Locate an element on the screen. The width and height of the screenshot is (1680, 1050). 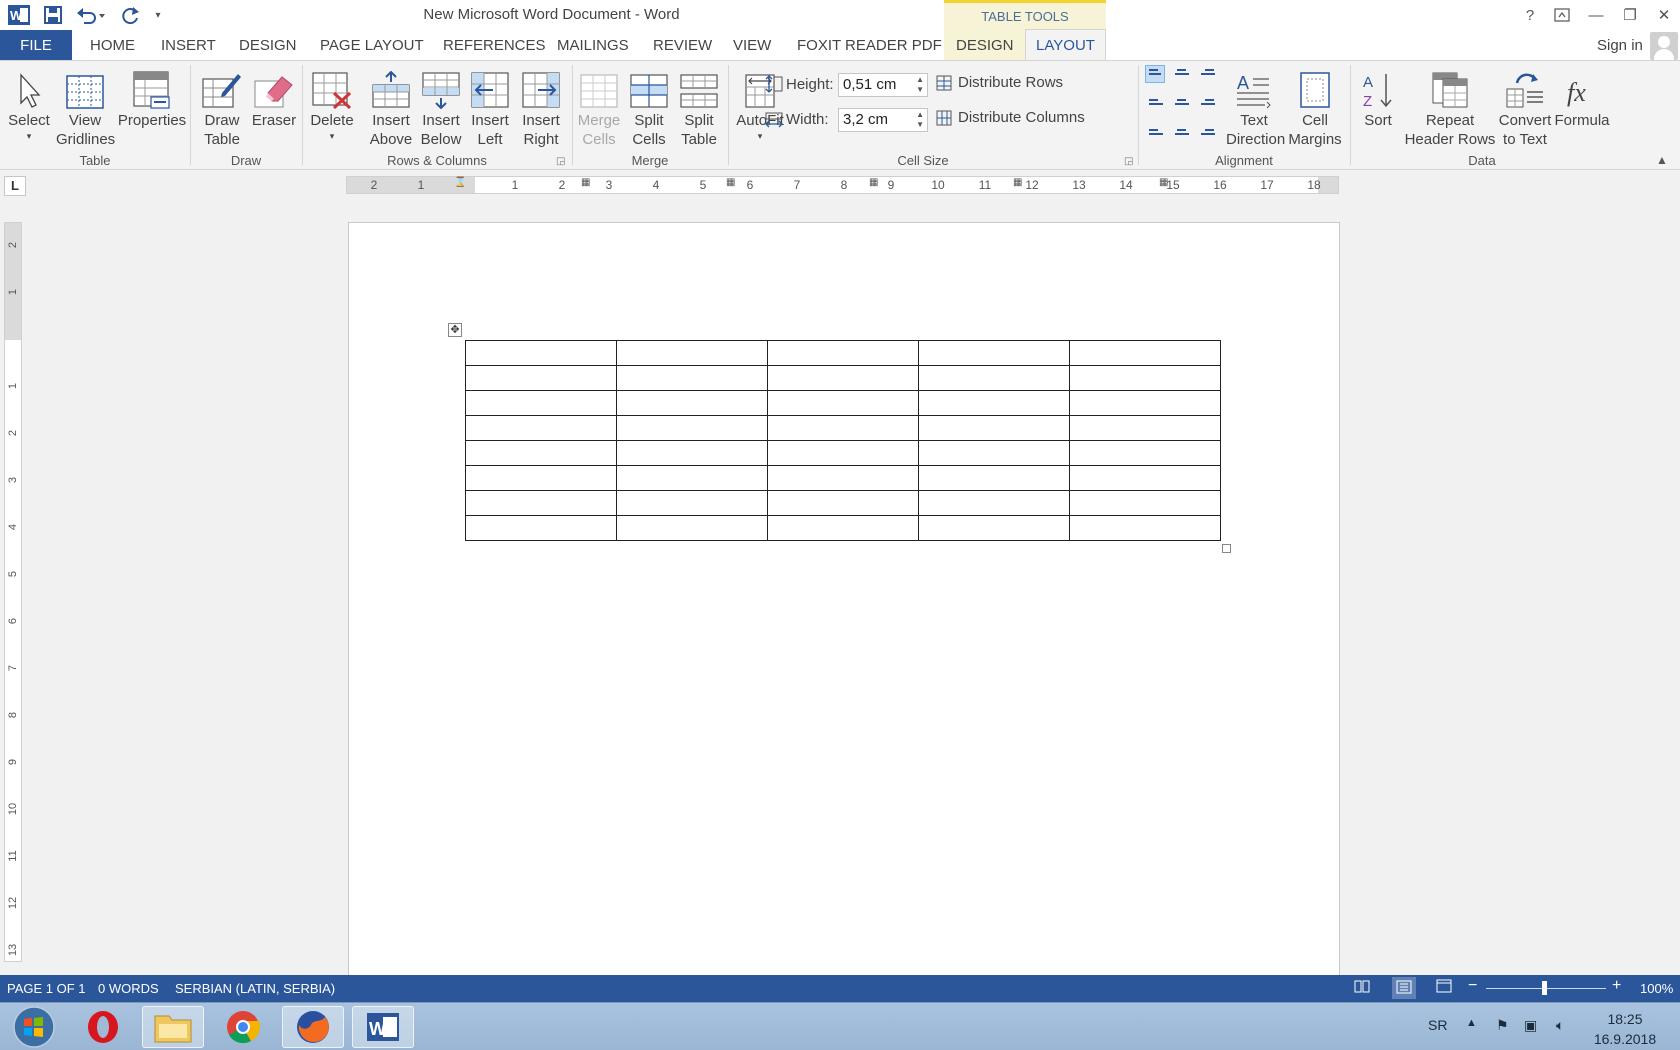
insert-left-button: Insert Left is located at coordinates (490, 106).